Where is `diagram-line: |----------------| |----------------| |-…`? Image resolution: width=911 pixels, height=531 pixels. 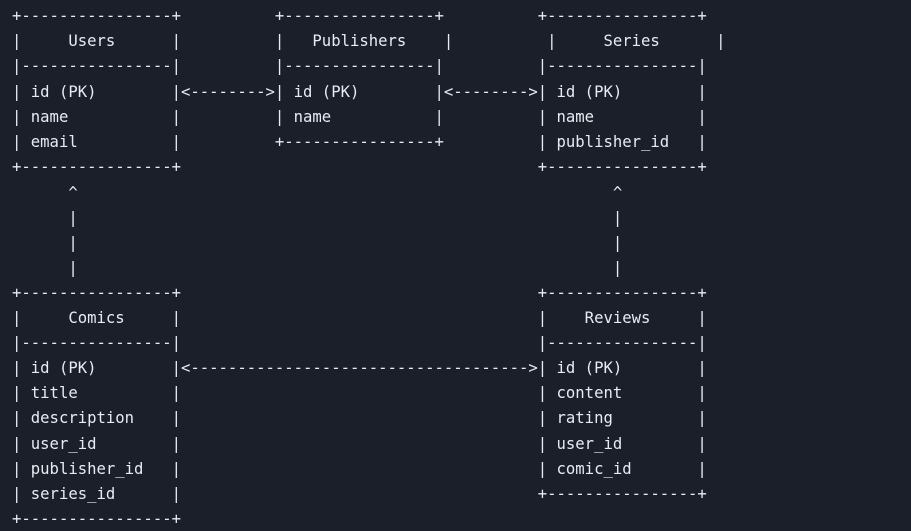 diagram-line: |----------------| |----------------| |-… is located at coordinates (359, 66).